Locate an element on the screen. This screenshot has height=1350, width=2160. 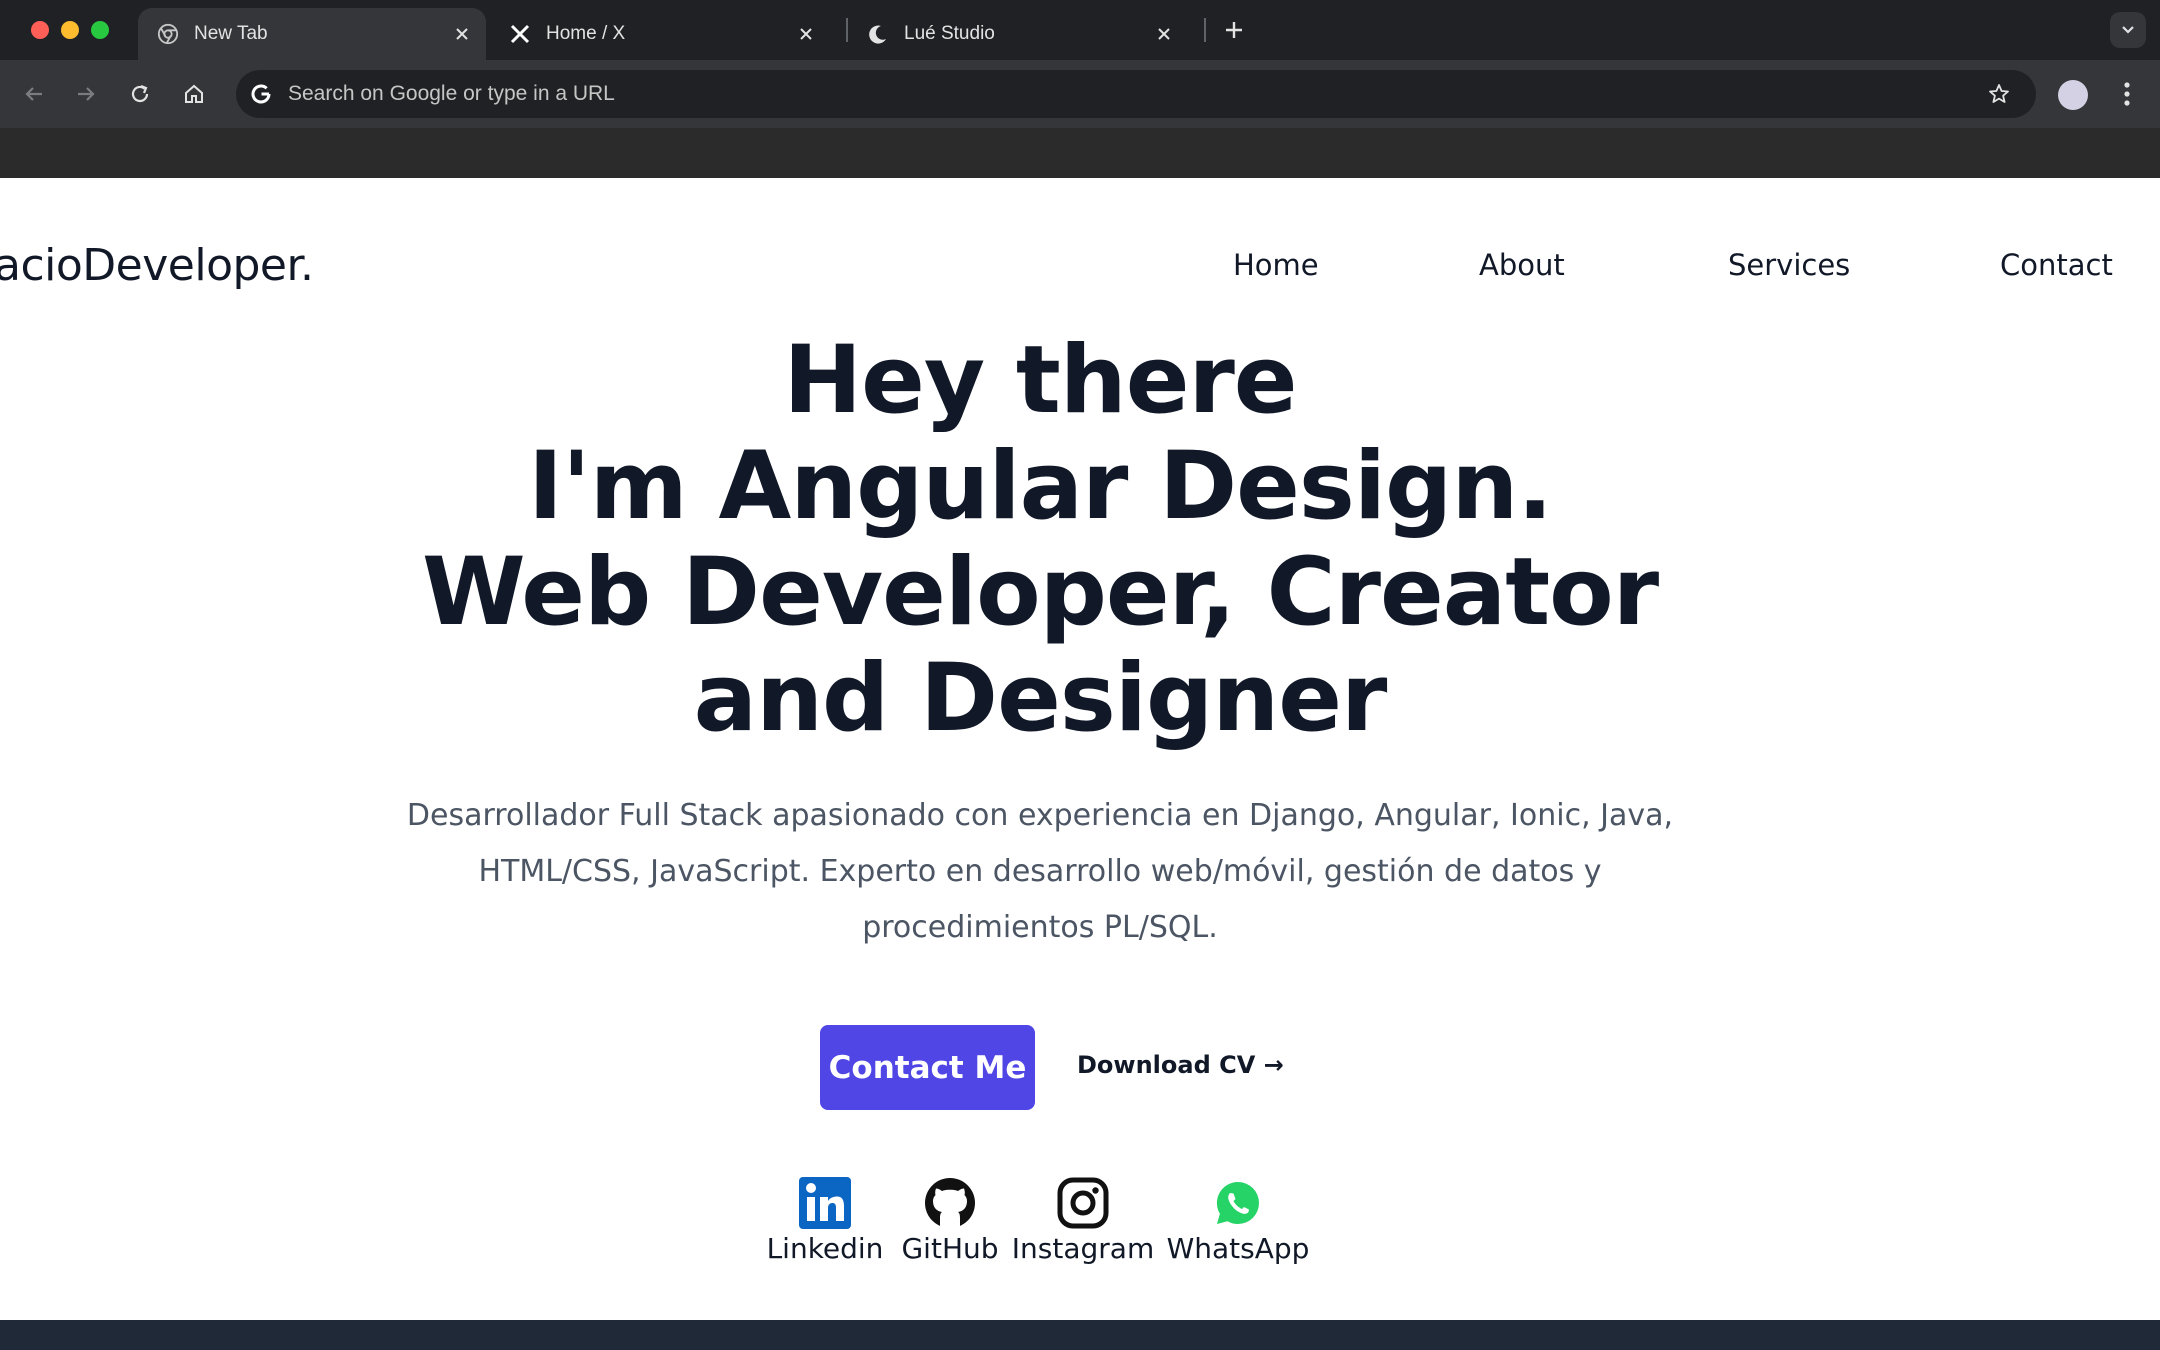
tab-title: New Tab is located at coordinates (231, 33).